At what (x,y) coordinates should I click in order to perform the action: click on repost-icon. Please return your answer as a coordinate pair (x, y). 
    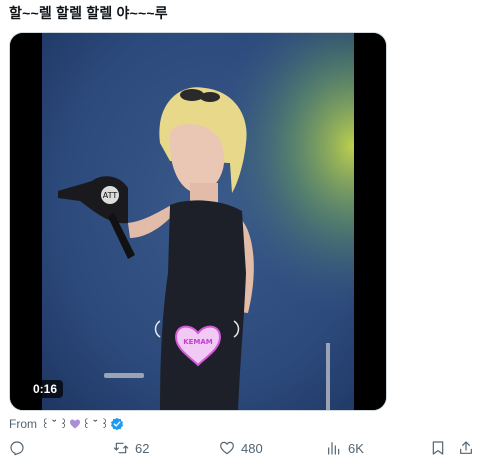
    Looking at the image, I should click on (121, 448).